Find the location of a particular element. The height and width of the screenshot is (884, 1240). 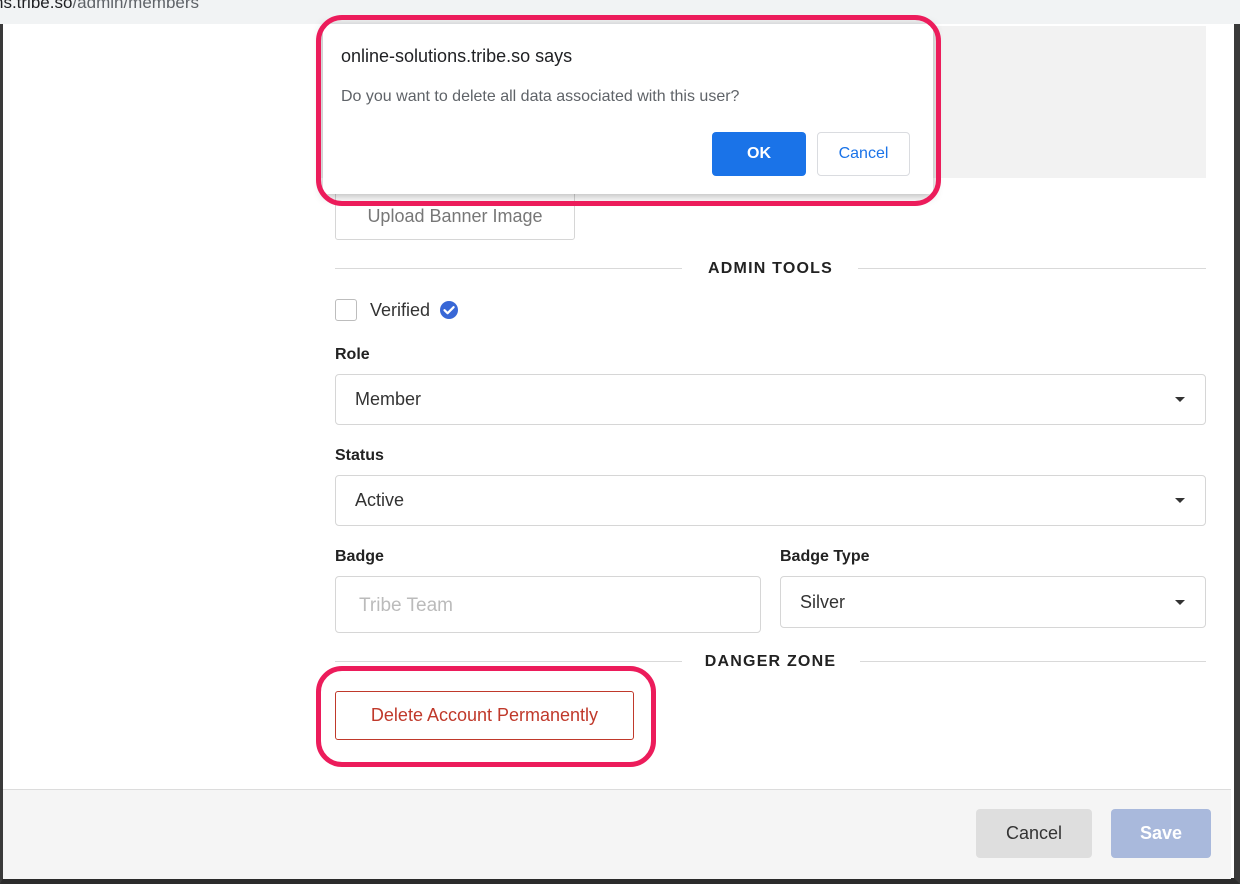

cancel-button: Cancel is located at coordinates (1034, 833).